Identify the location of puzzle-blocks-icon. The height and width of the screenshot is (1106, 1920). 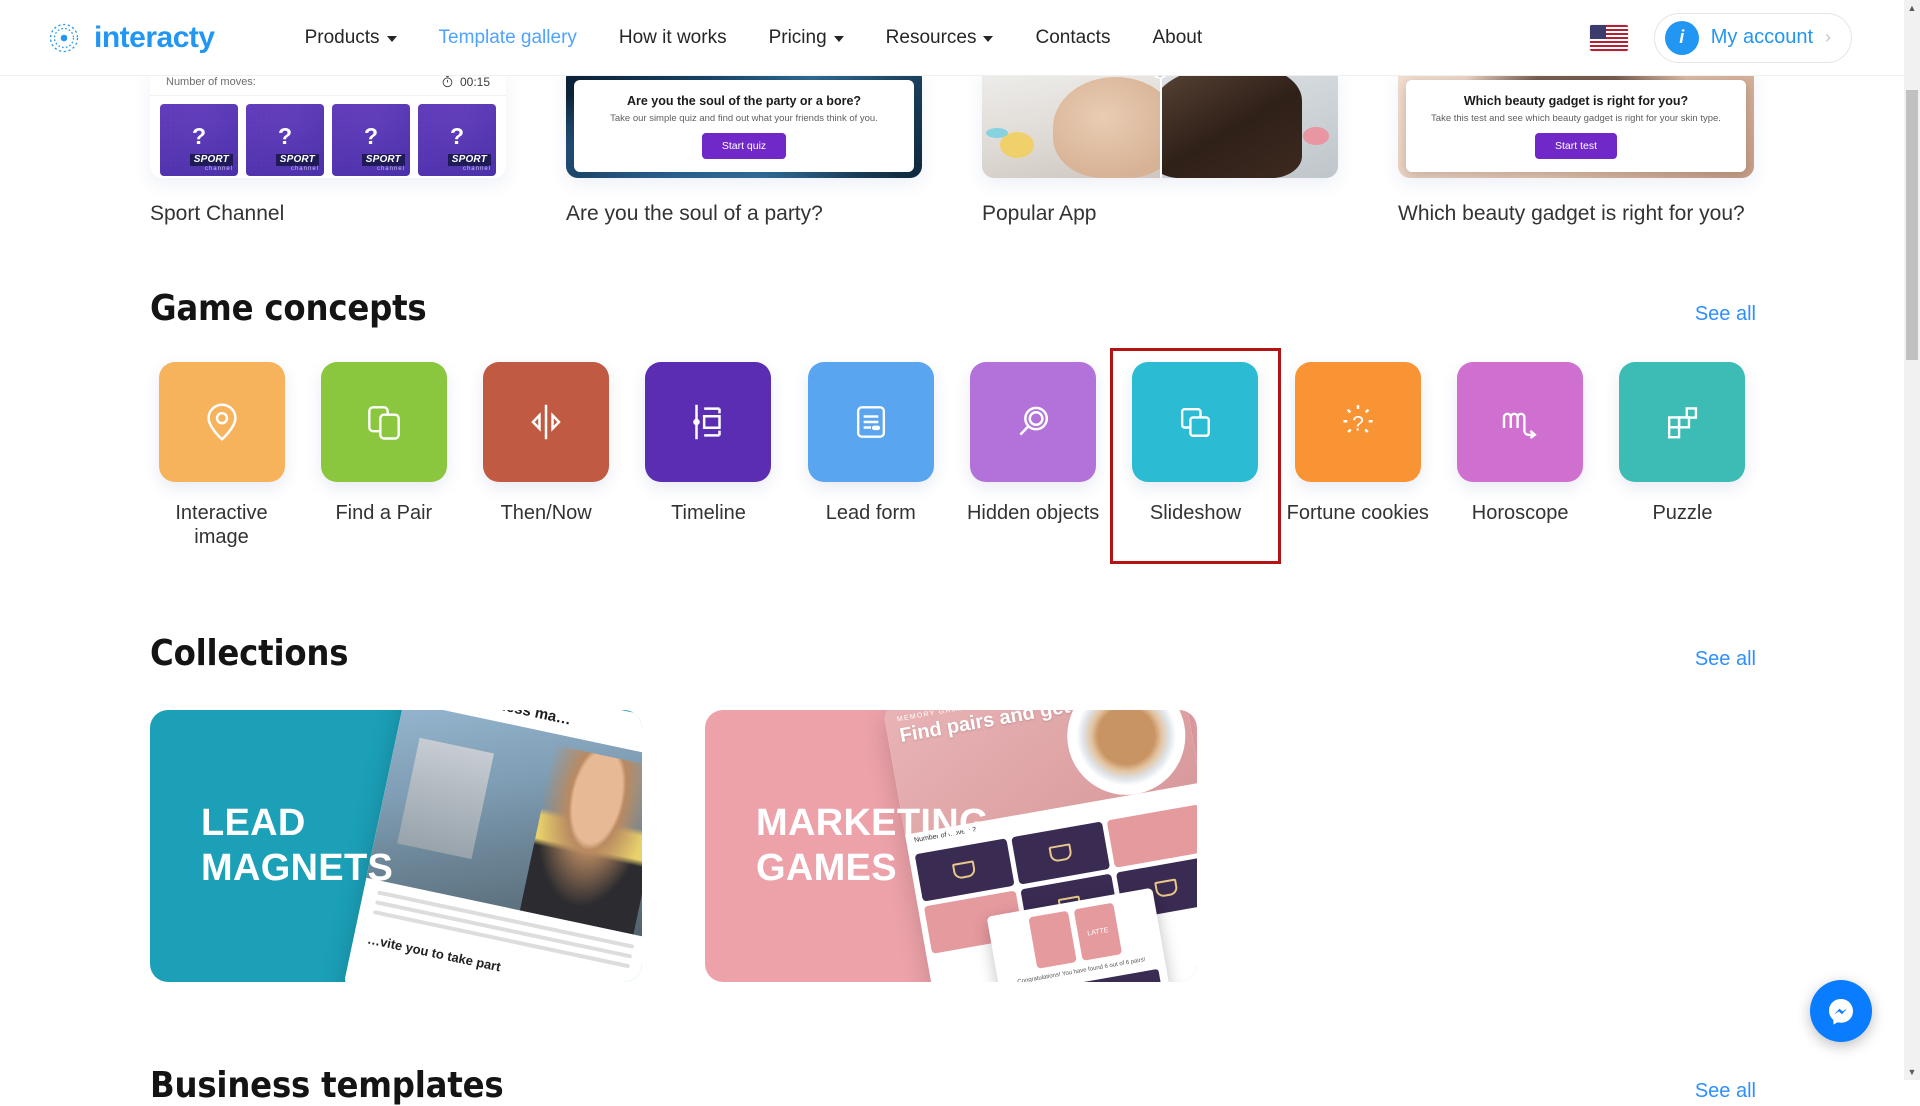
(1682, 422).